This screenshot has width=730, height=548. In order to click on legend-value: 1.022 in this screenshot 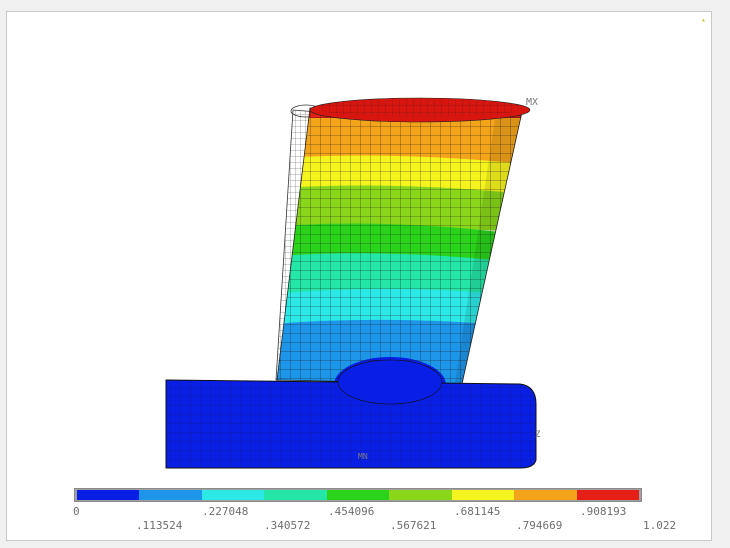, I will do `click(660, 525)`.